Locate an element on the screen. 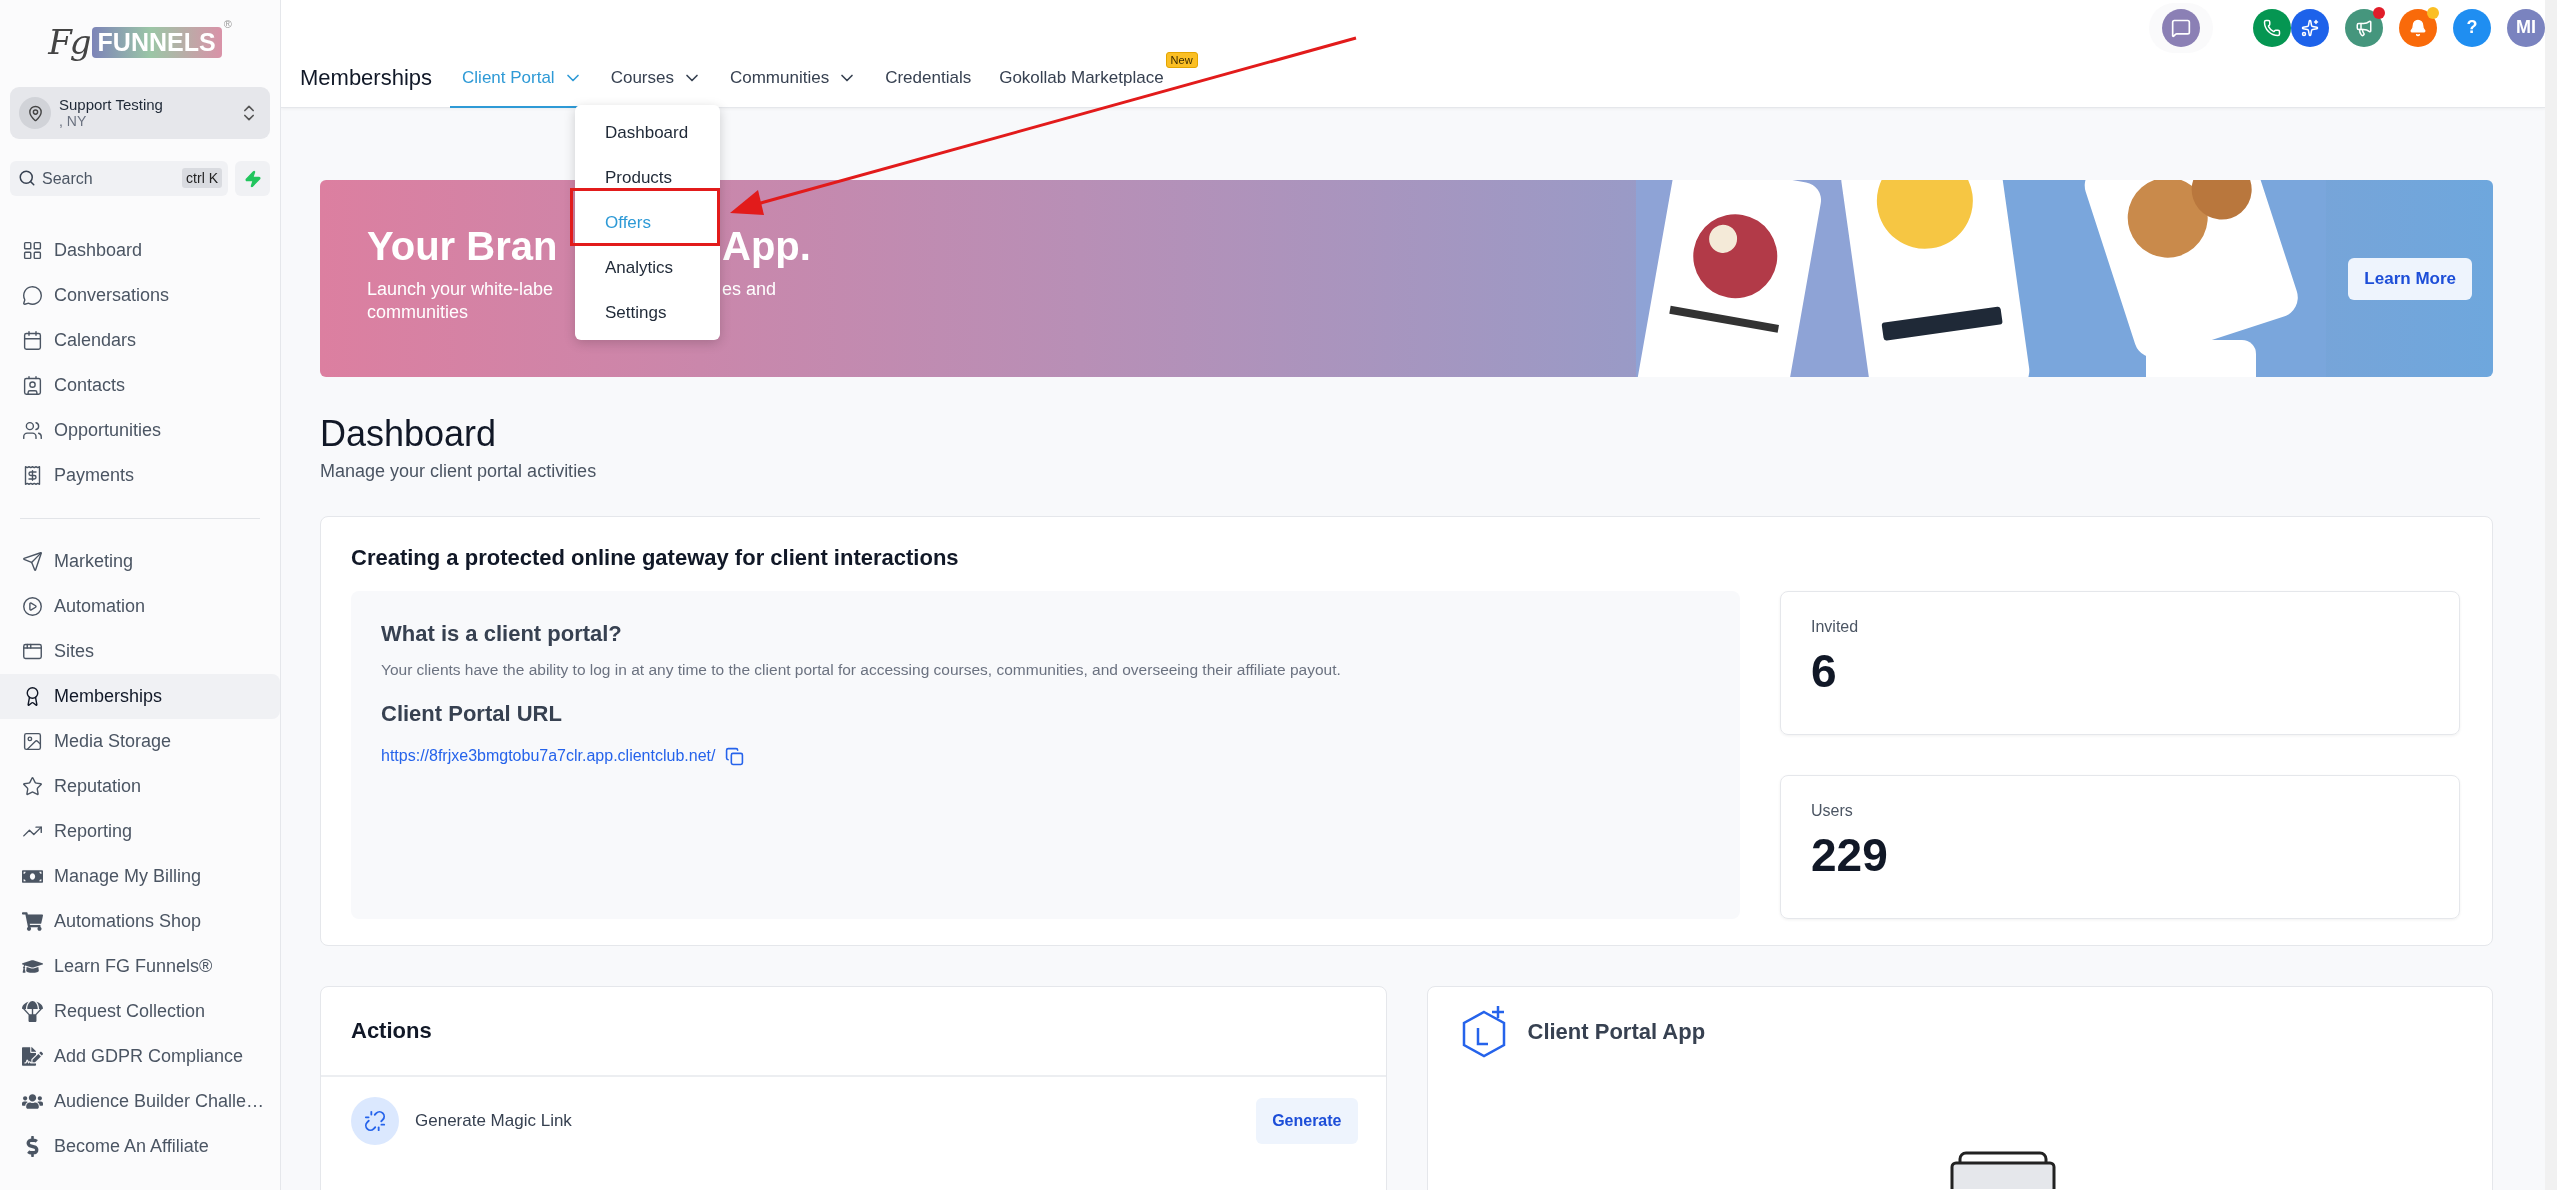 The width and height of the screenshot is (2557, 1190). sidebar-item: Media Storage is located at coordinates (140, 741).